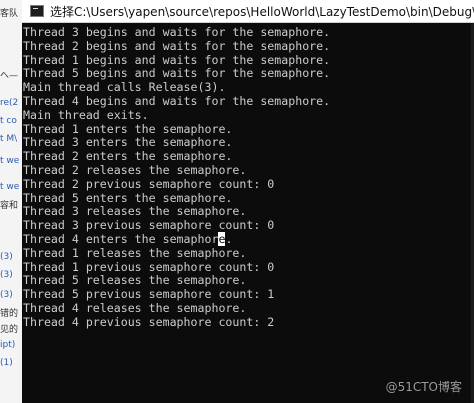  What do you see at coordinates (149, 266) in the screenshot?
I see `console-line: Thread 1 previous semaphore count: 0` at bounding box center [149, 266].